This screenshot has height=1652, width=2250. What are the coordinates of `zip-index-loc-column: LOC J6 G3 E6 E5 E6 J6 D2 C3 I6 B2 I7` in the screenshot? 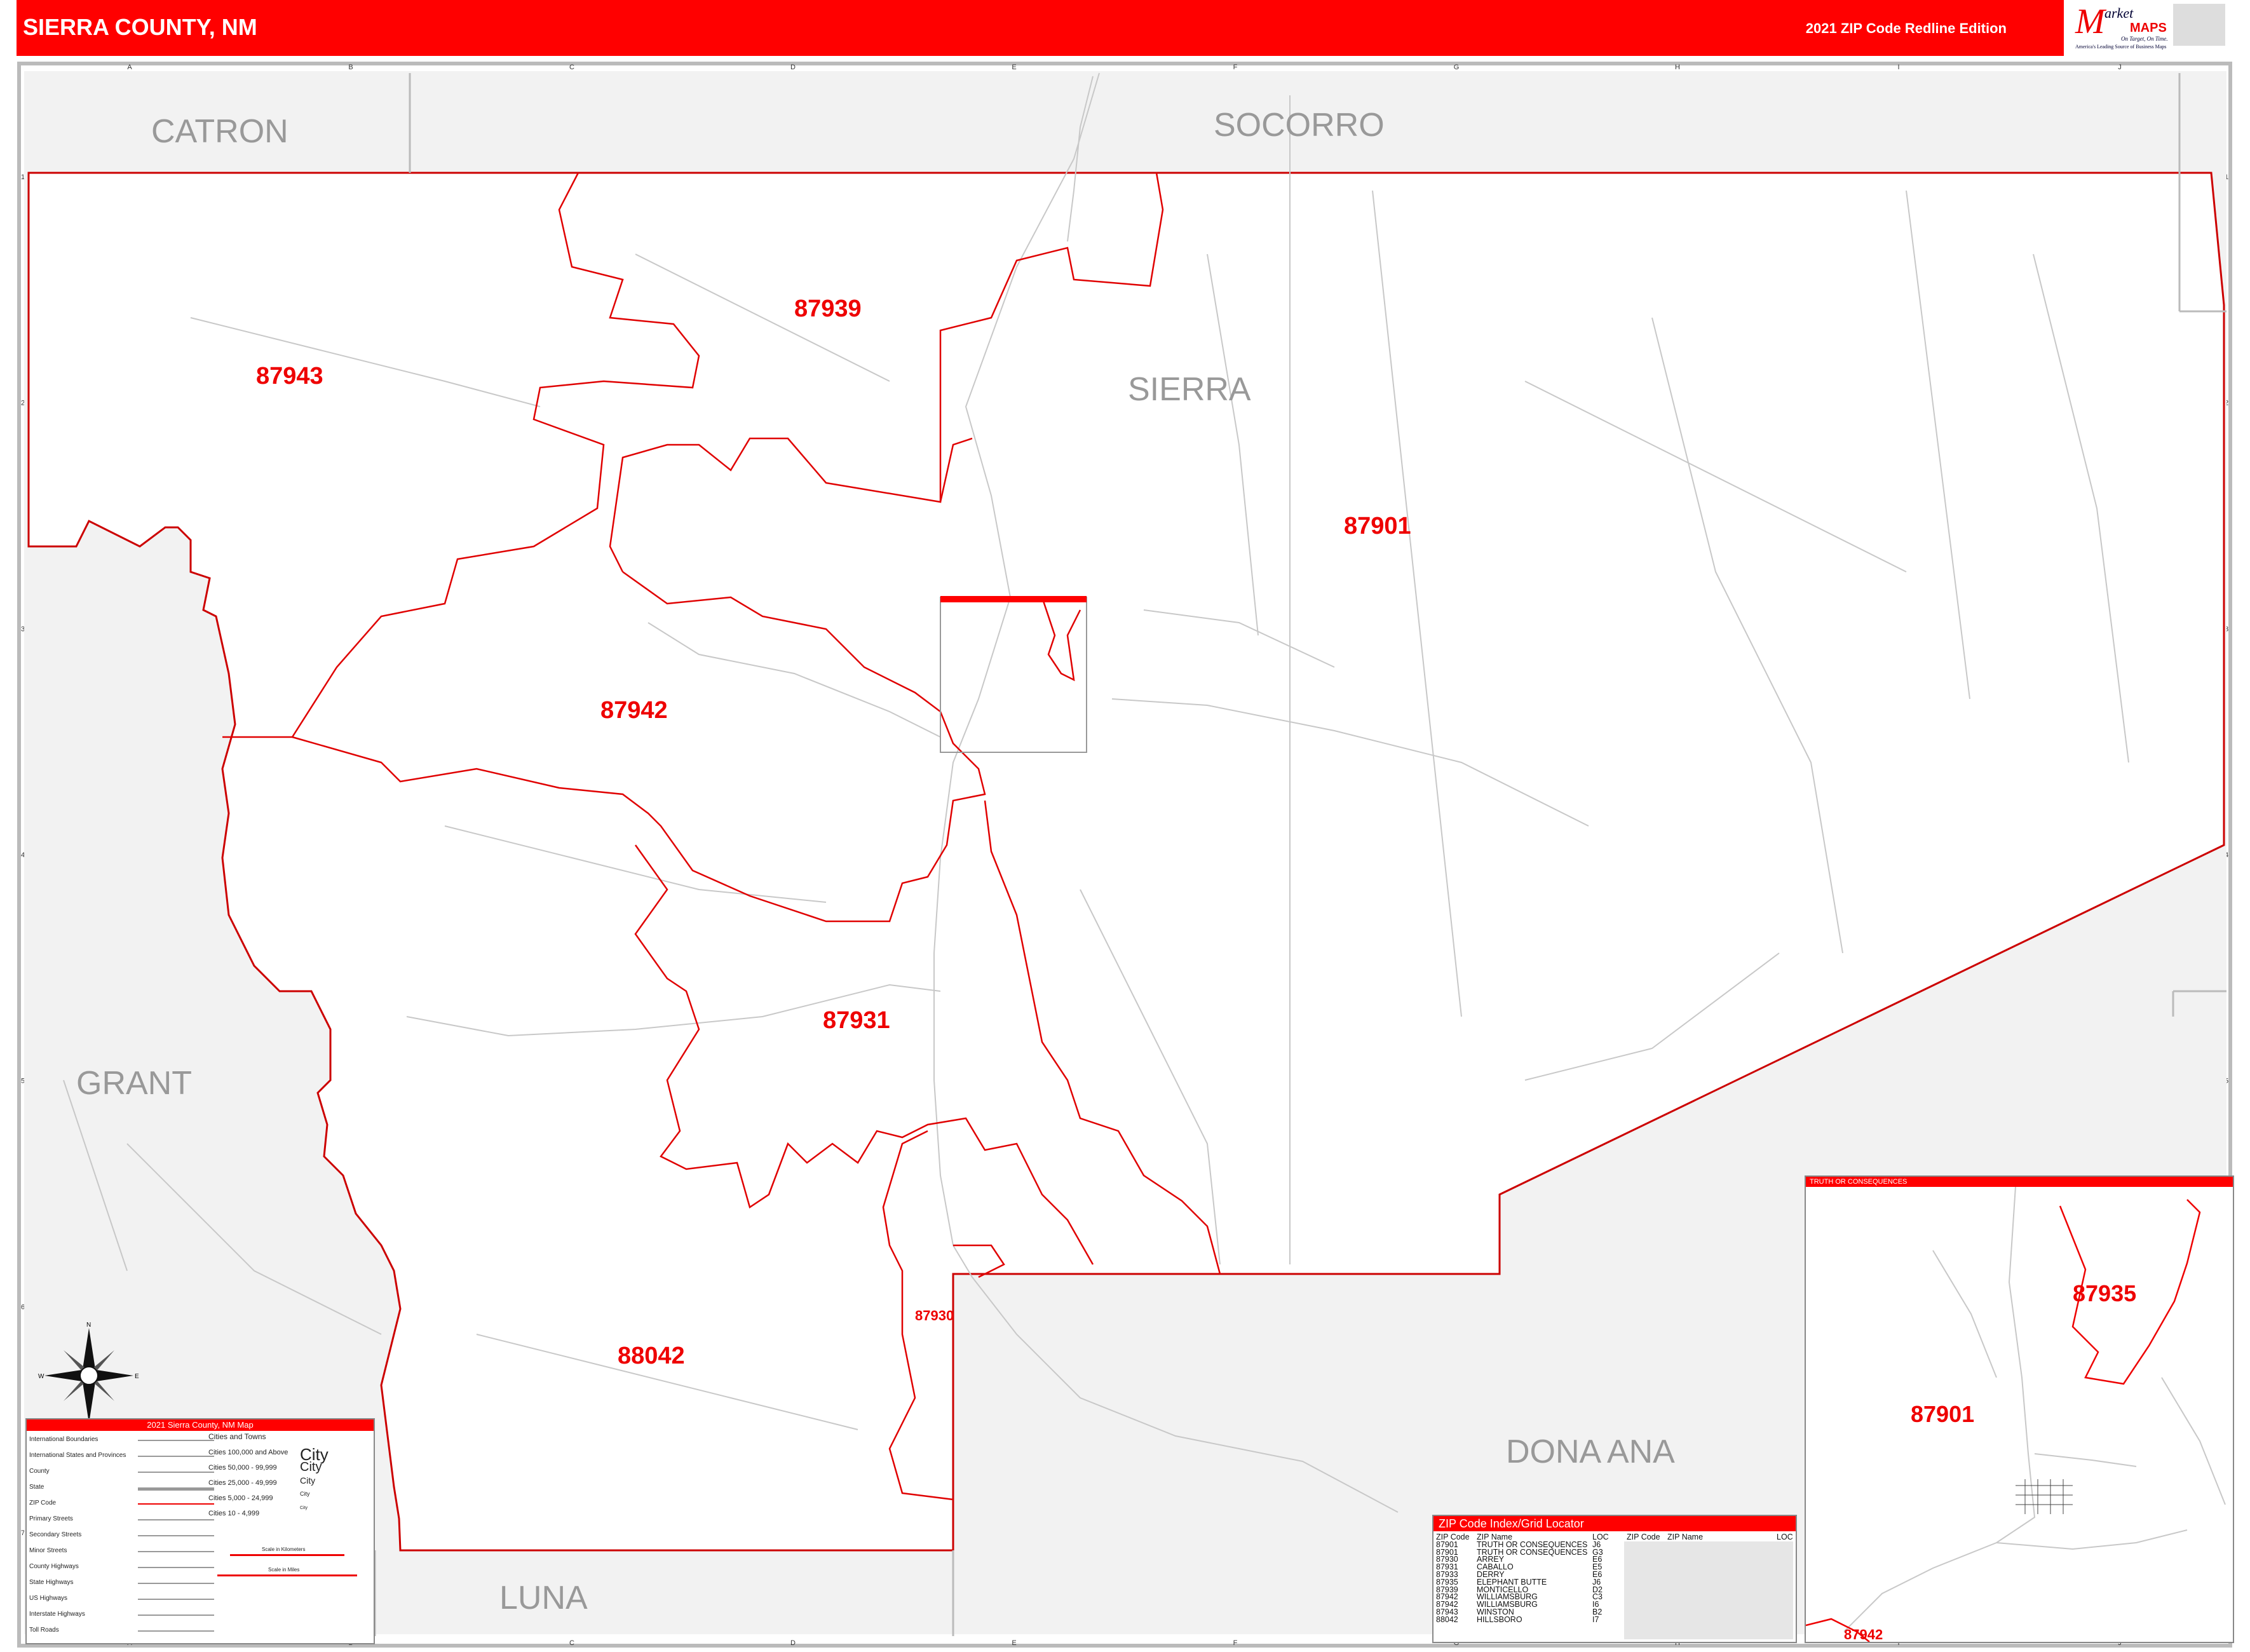 It's located at (1600, 1579).